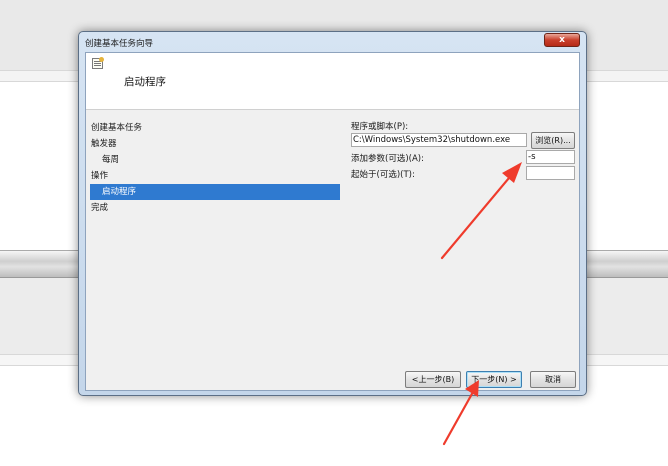  Describe the element at coordinates (439, 140) in the screenshot. I see `program-input: C:\Windows\System32\shutdown.exe` at that location.